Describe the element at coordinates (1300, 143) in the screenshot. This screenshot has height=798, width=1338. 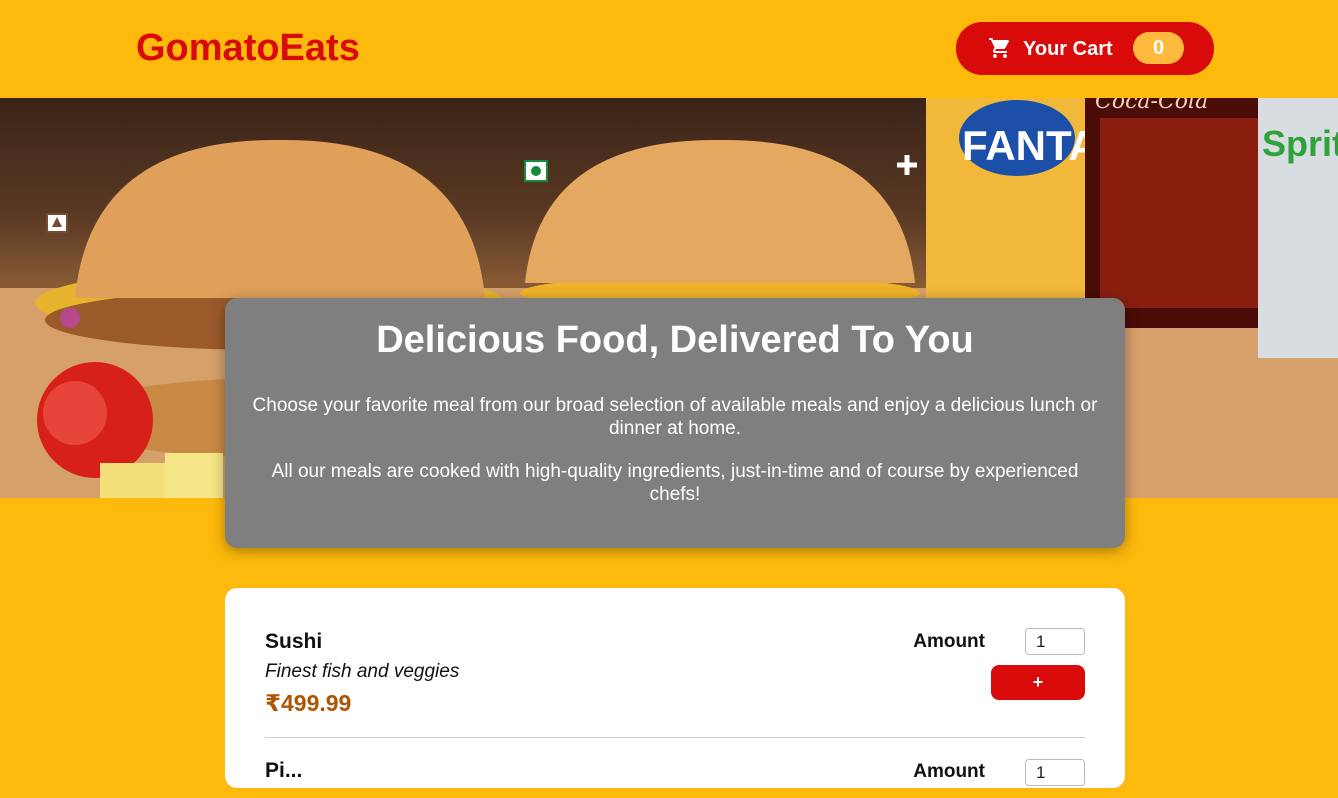
I see `sprite-label: Sprite` at that location.